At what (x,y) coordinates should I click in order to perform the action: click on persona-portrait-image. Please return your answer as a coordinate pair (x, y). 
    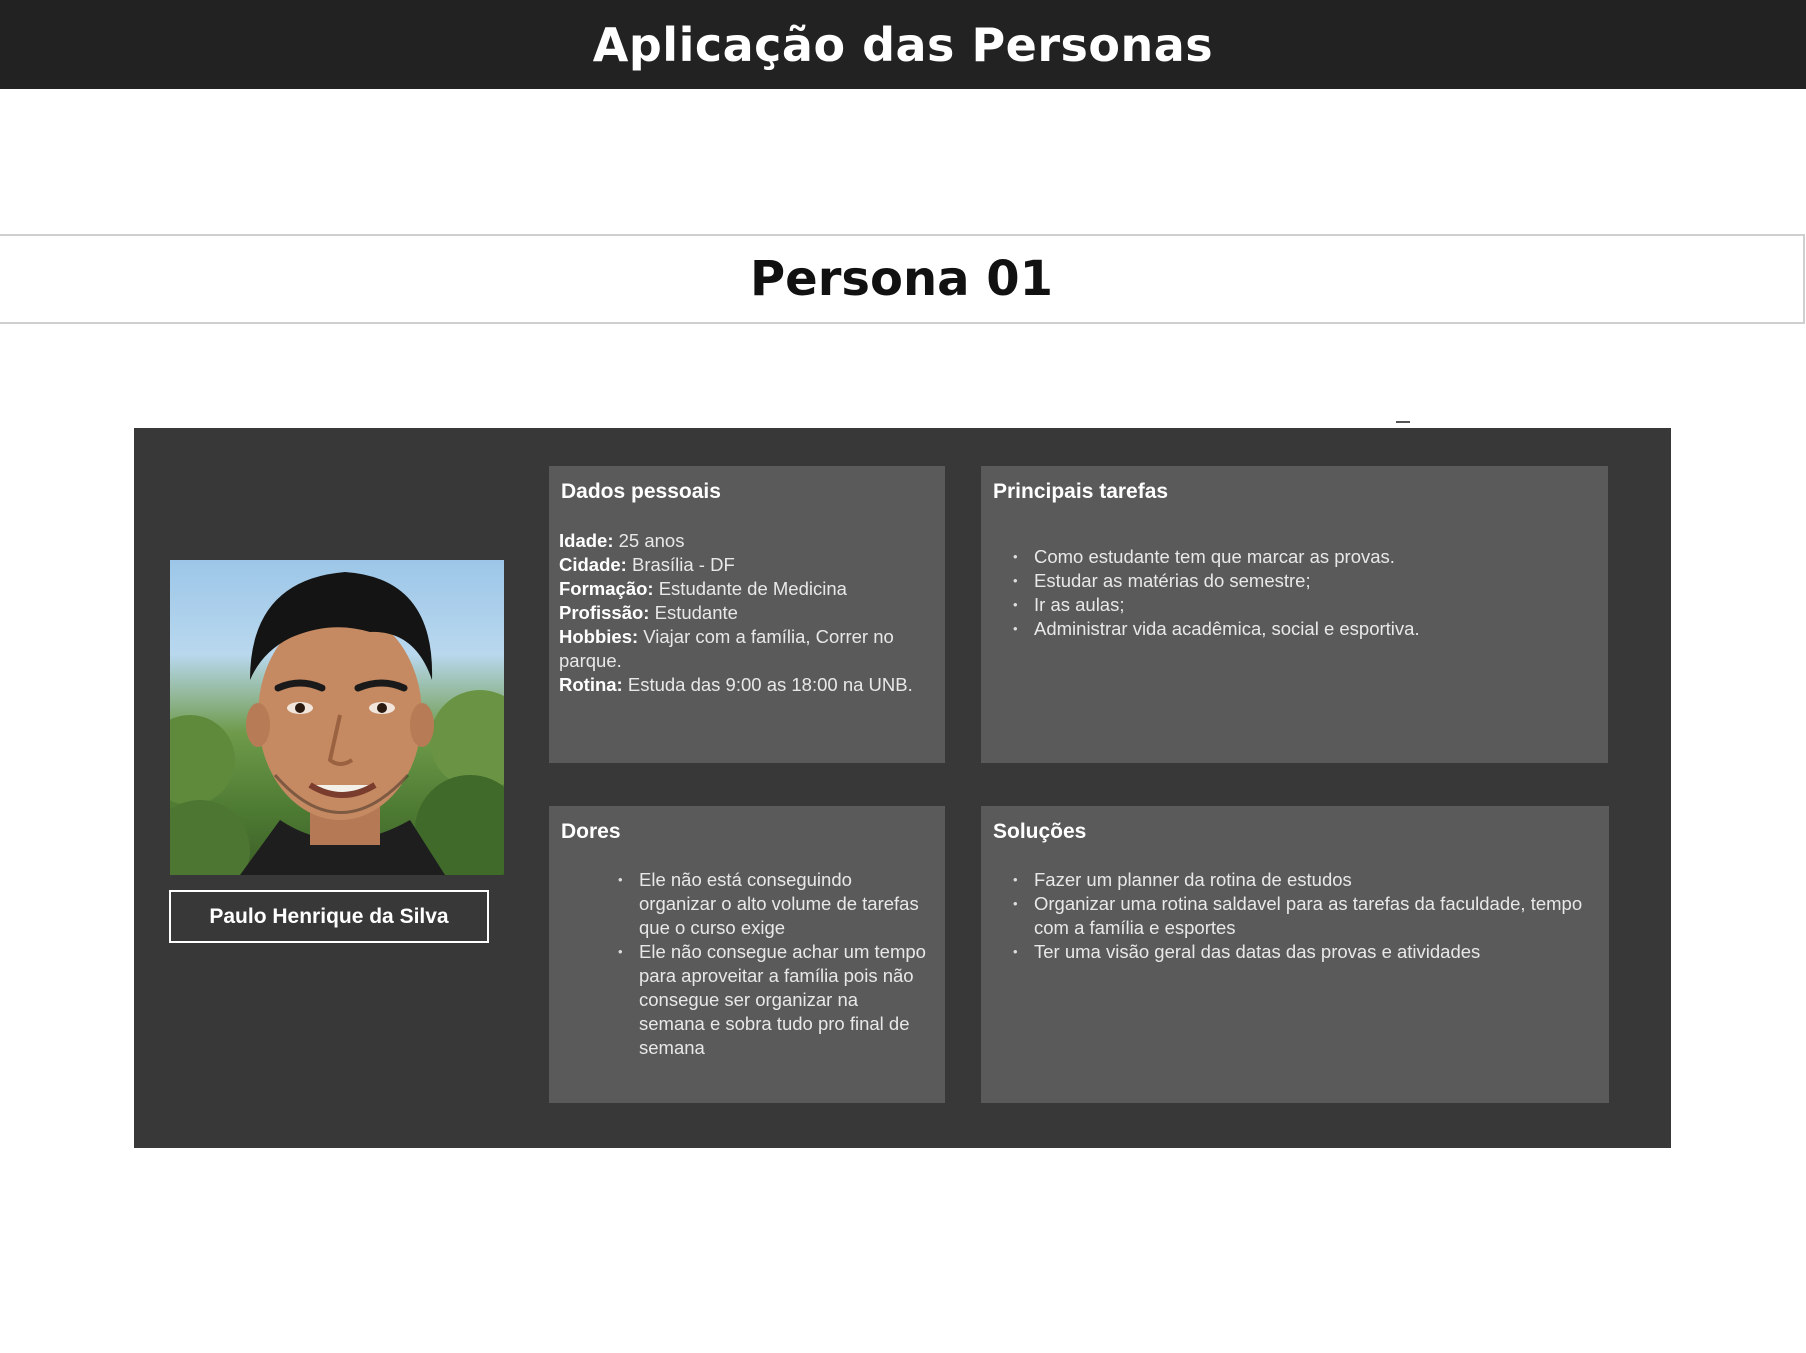
    Looking at the image, I should click on (337, 723).